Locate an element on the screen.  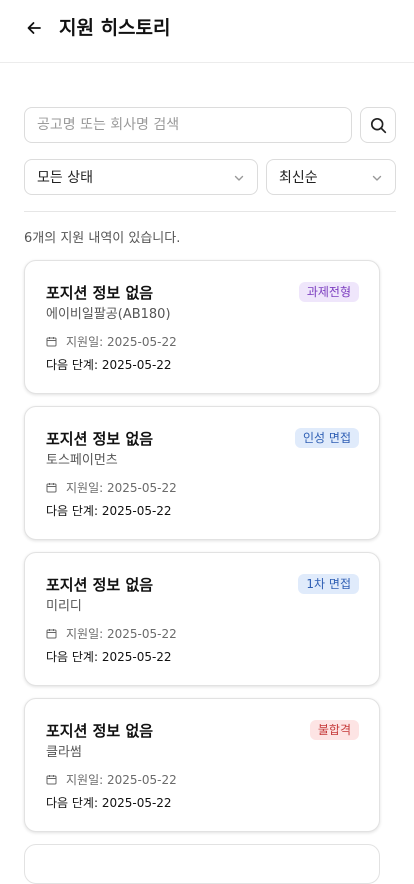
status-filter-value: 모든 상태 is located at coordinates (65, 178).